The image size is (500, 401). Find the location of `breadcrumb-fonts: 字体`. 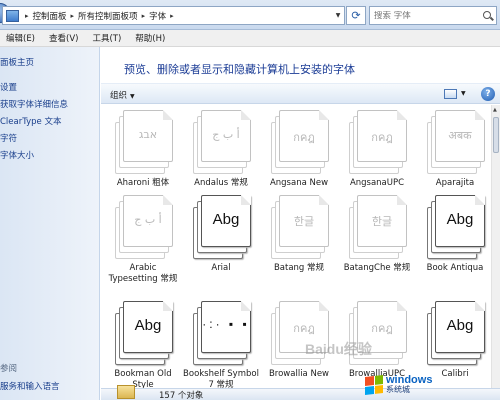

breadcrumb-fonts: 字体 is located at coordinates (157, 16).